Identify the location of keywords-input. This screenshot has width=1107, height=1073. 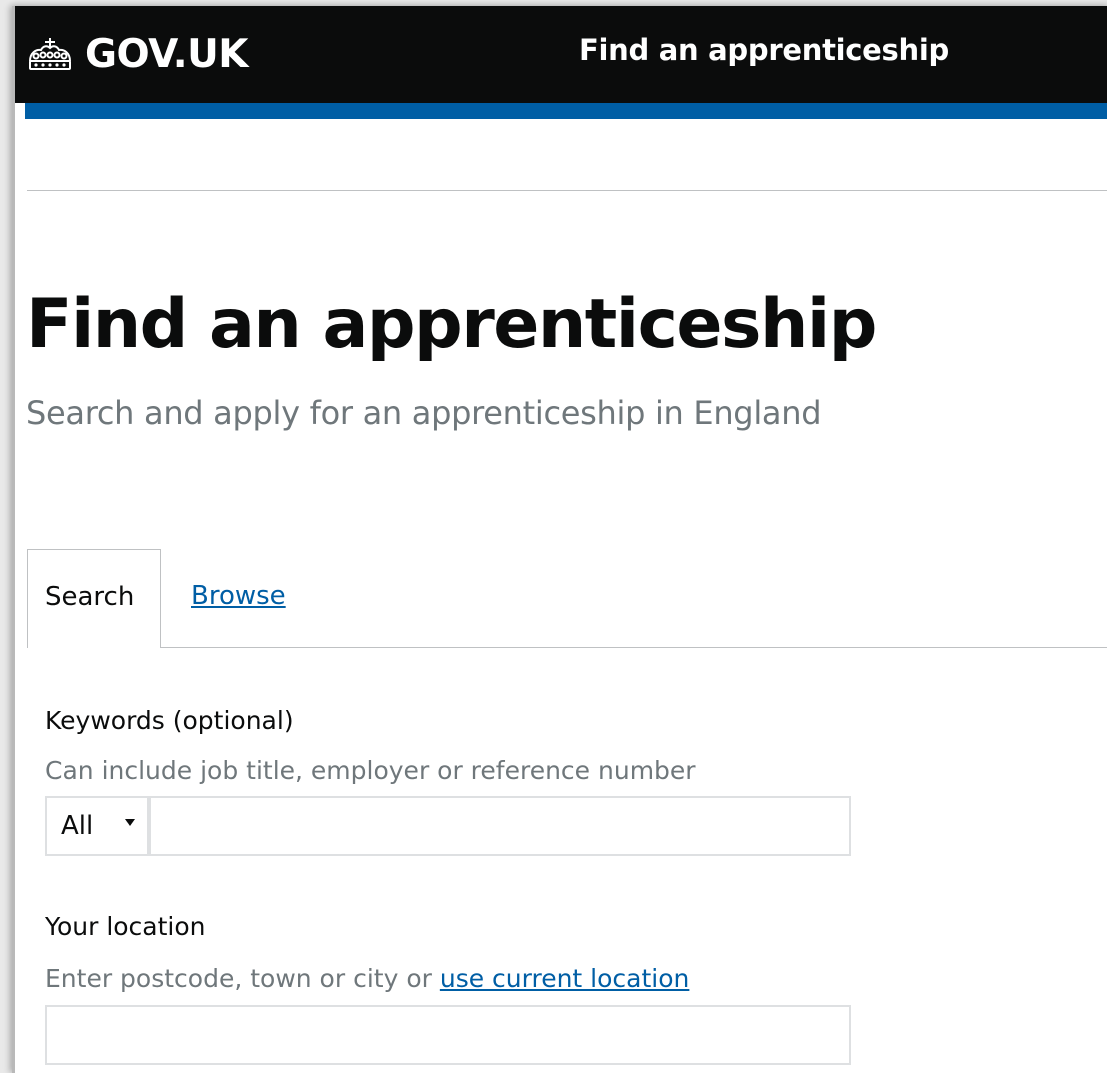
(500, 826).